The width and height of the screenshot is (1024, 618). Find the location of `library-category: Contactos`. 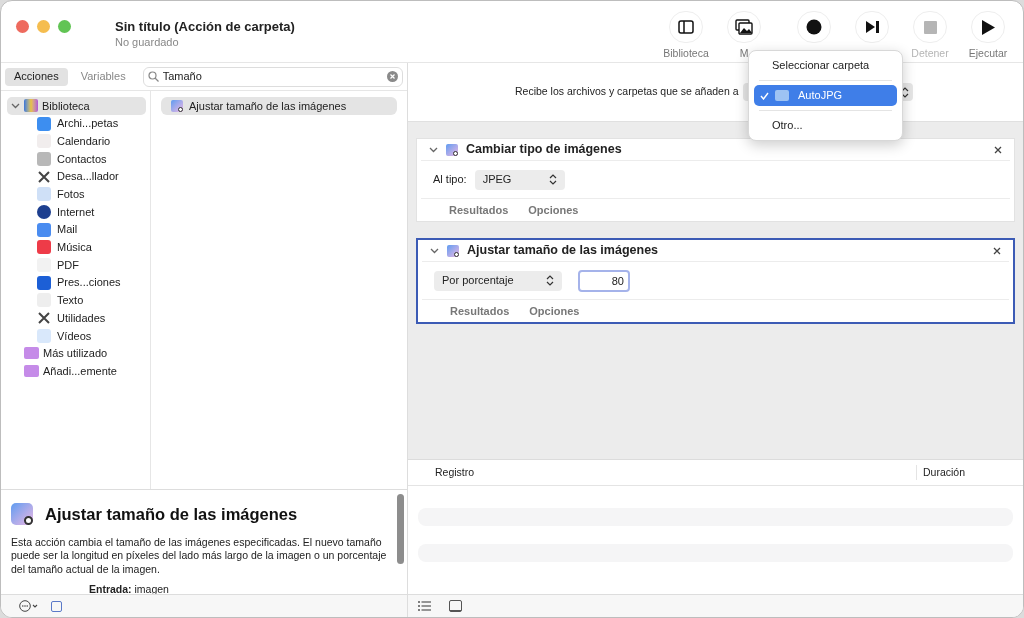

library-category: Contactos is located at coordinates (76, 159).